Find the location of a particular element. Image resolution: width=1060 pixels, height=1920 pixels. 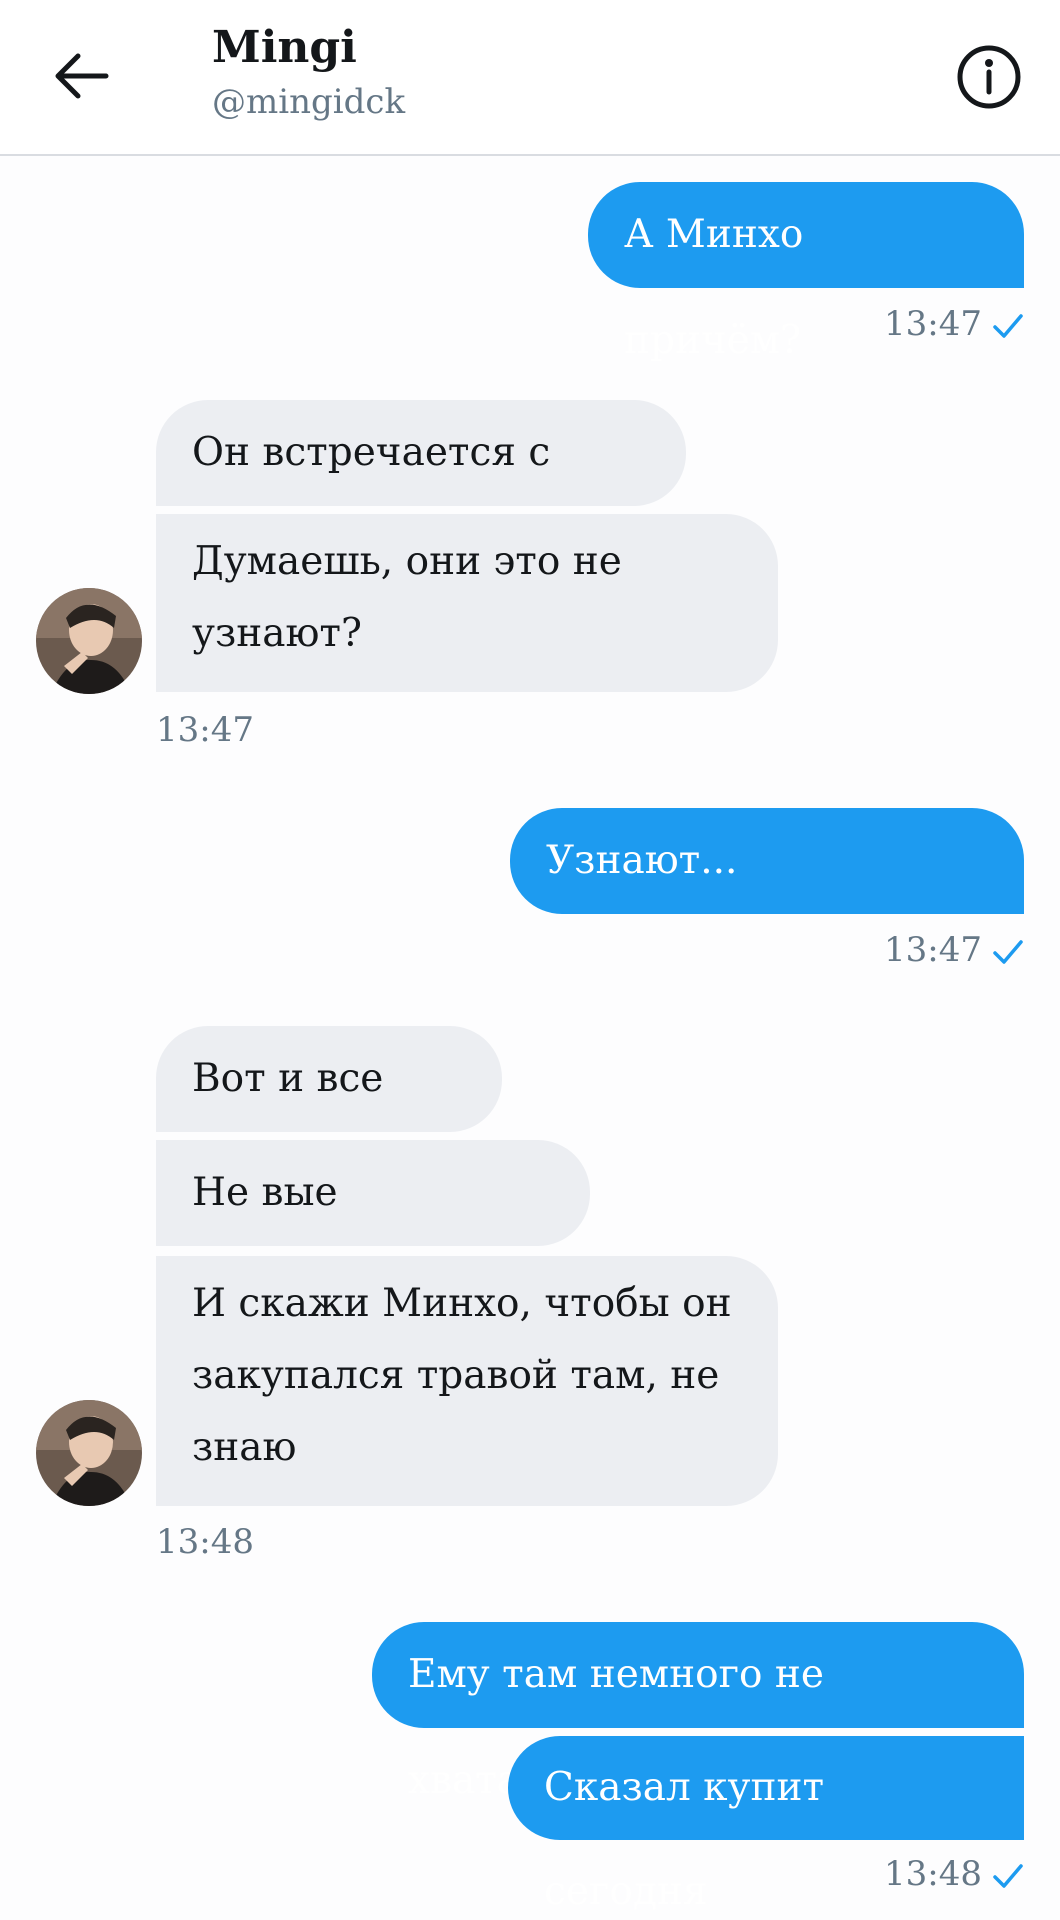

message-incoming: Думаешь, они это не узнают? is located at coordinates (467, 603).